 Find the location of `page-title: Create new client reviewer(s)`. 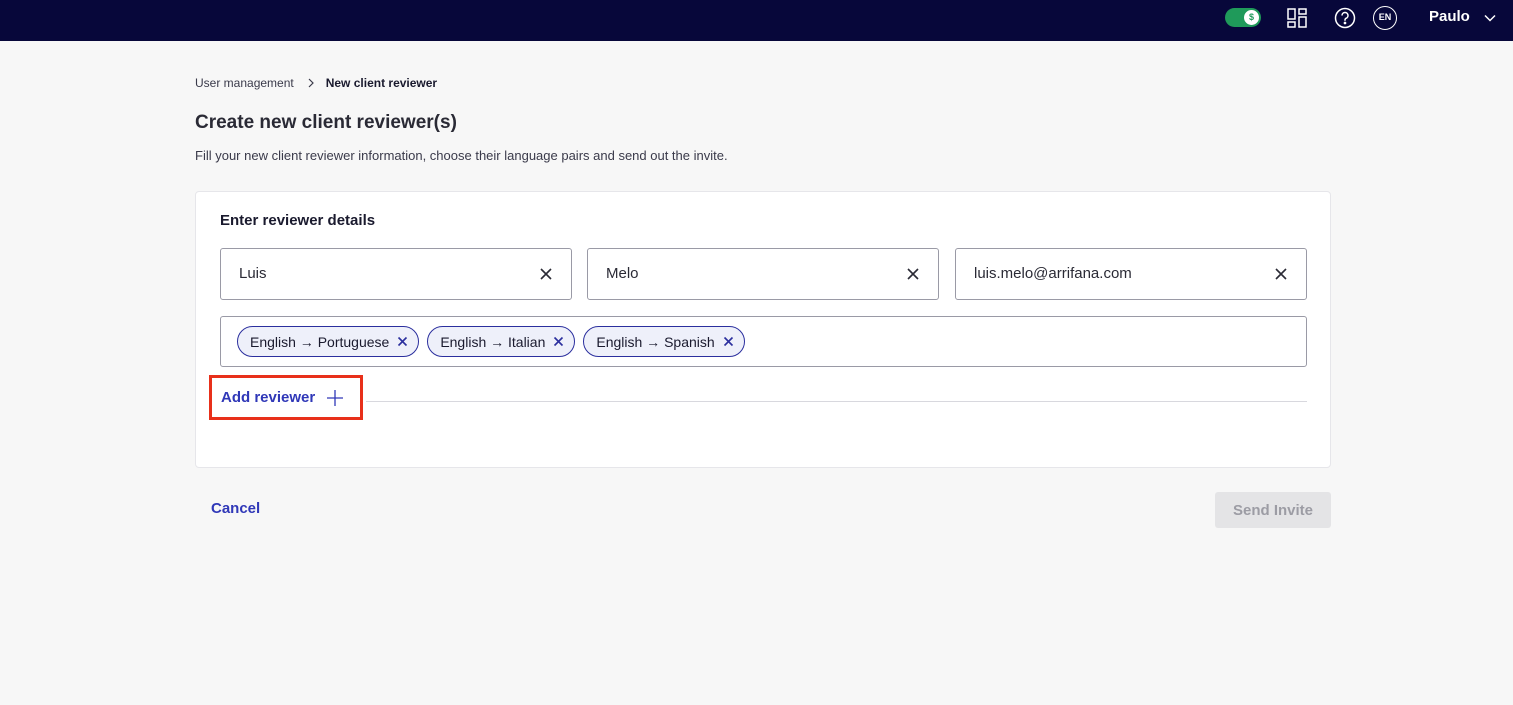

page-title: Create new client reviewer(s) is located at coordinates (326, 122).